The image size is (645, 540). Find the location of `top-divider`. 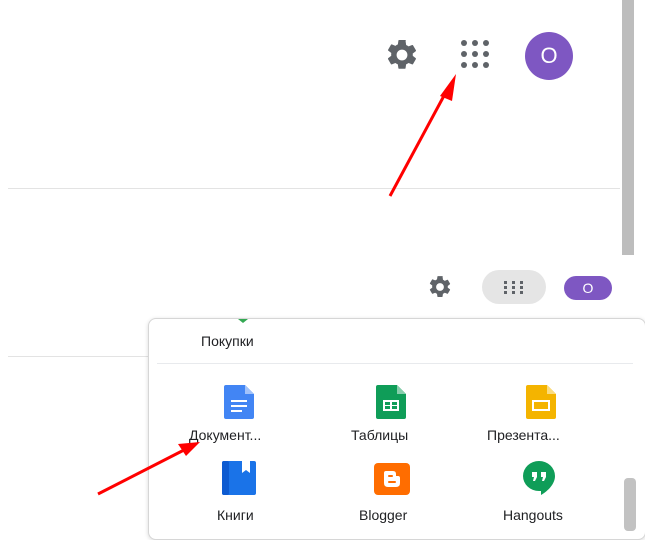

top-divider is located at coordinates (314, 188).